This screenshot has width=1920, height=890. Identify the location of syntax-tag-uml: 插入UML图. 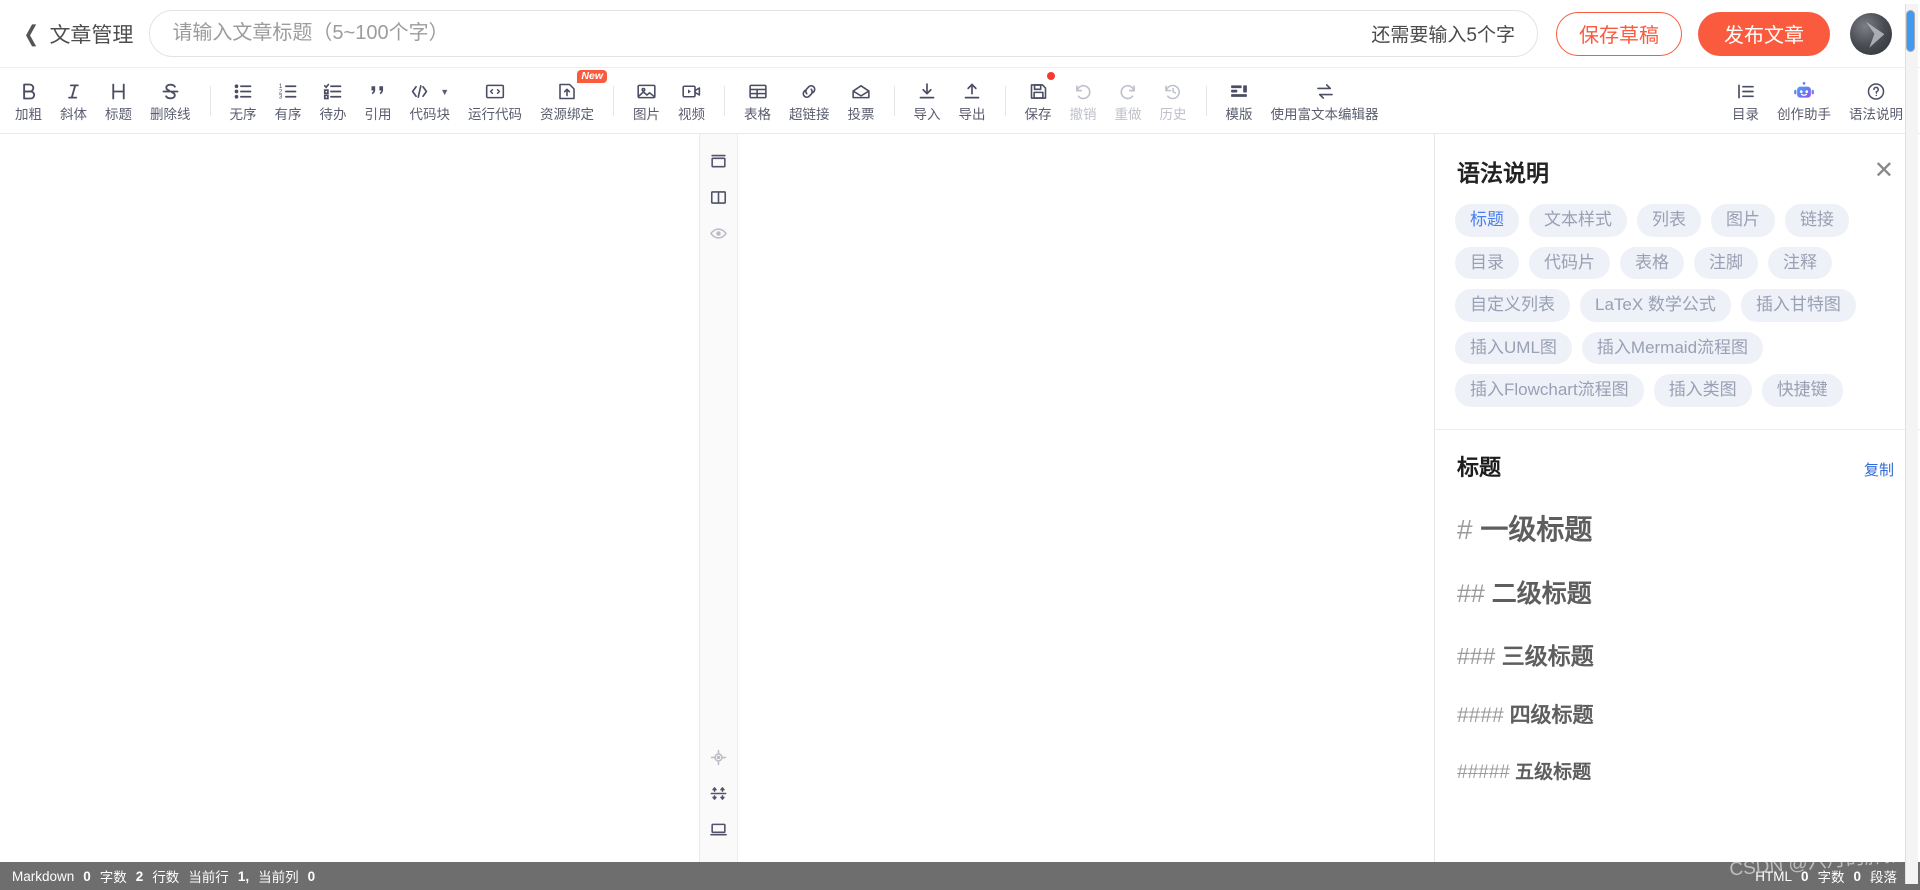
(1513, 348).